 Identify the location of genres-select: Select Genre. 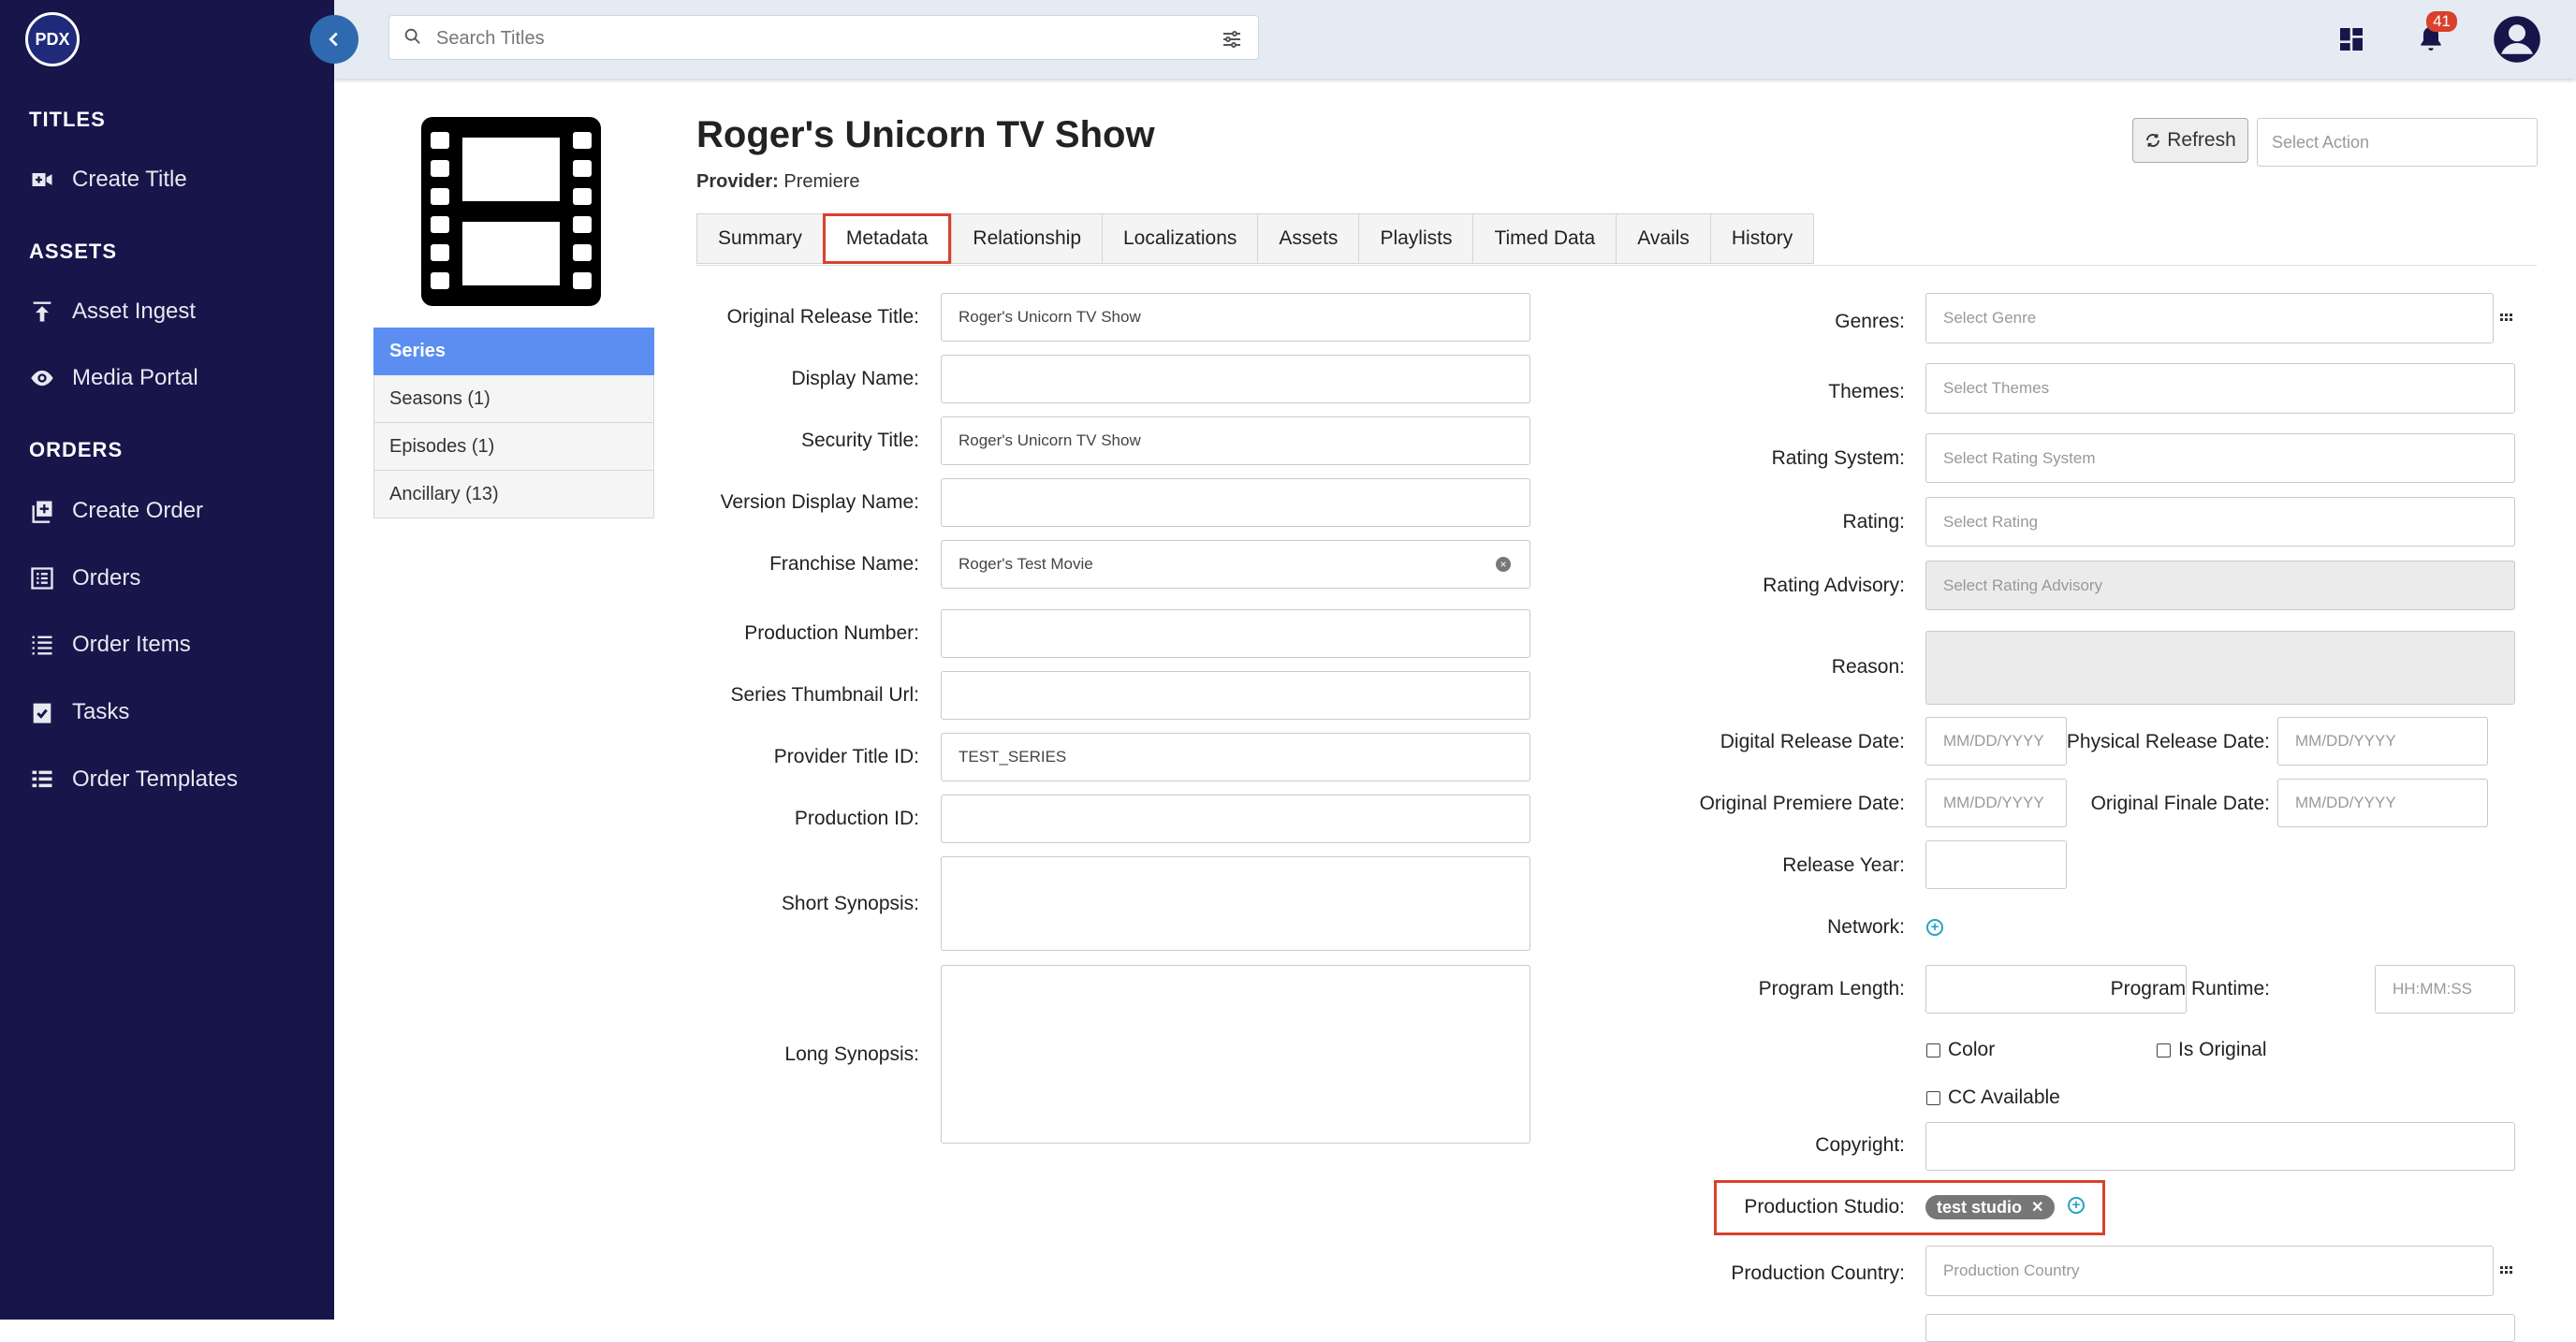
(2209, 318).